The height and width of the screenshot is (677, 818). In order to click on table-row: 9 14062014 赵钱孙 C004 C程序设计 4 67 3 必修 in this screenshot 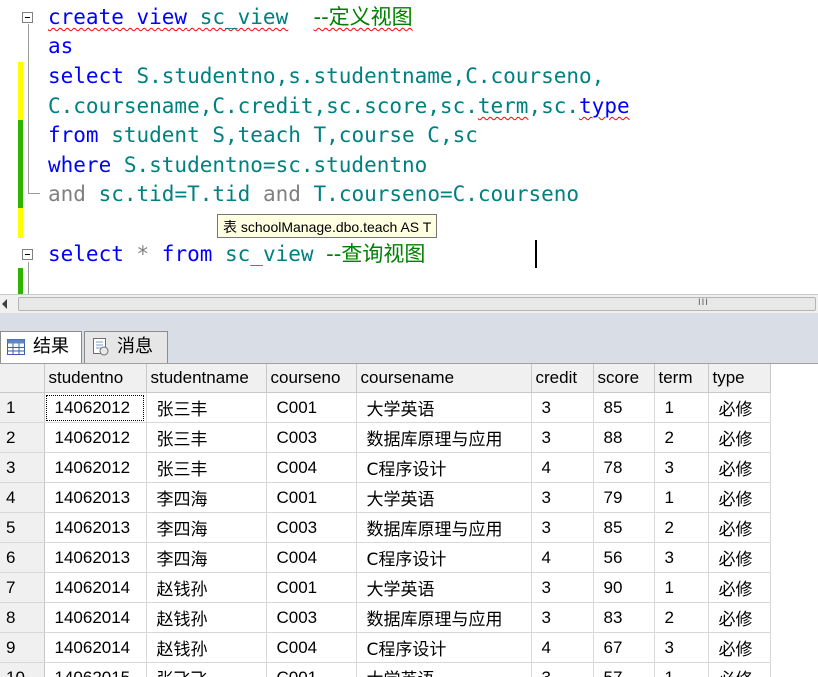, I will do `click(385, 647)`.